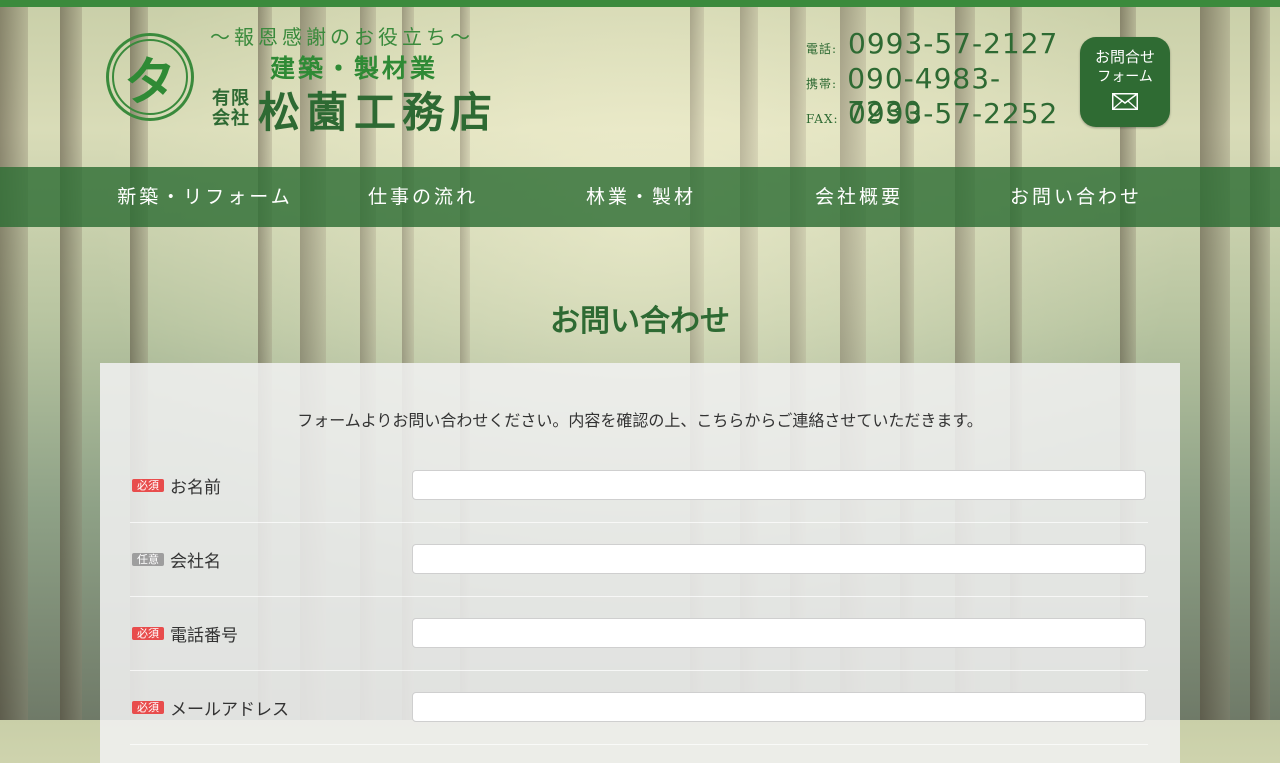 The height and width of the screenshot is (763, 1280). I want to click on mobile-row: 携帯: 090-4983-7230, so click(939, 95).